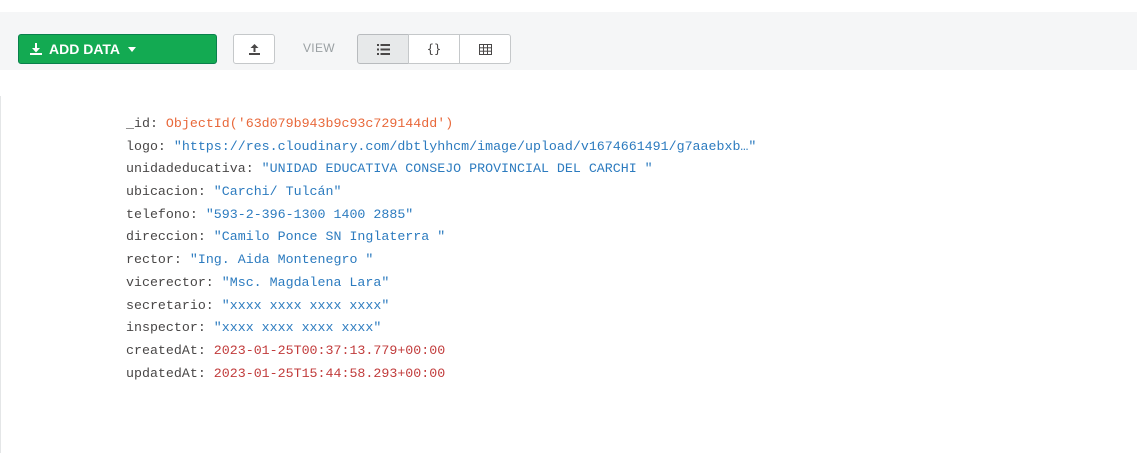 The image size is (1137, 453). Describe the element at coordinates (329, 350) in the screenshot. I see `field-value: 2023-01-25T00:37:13.779+00:00` at that location.